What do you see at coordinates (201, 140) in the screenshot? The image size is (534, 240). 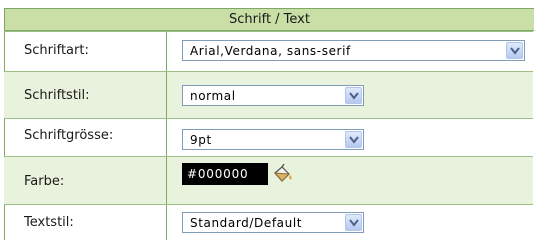 I see `font-size-value: 9pt` at bounding box center [201, 140].